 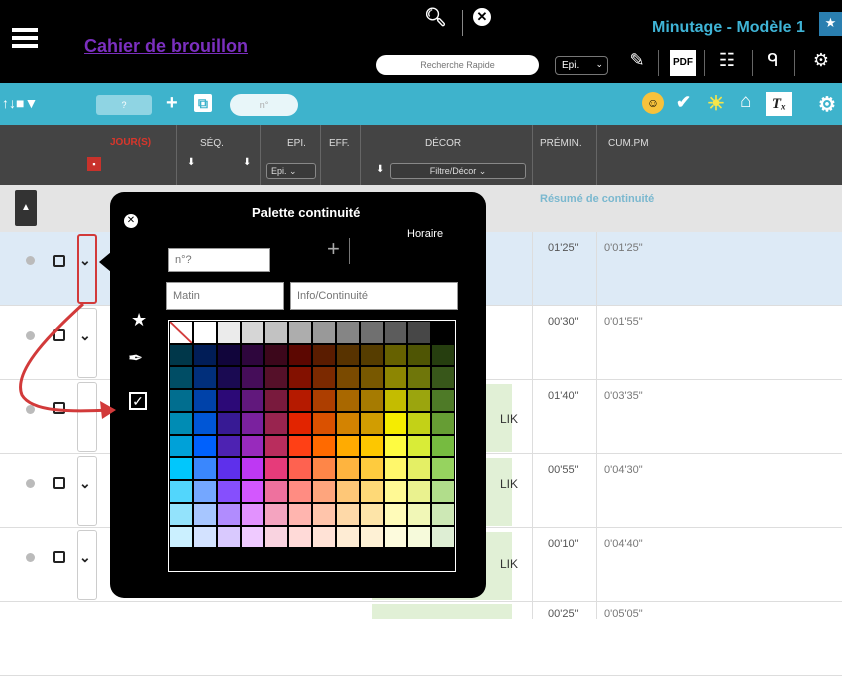 I want to click on annotation-arrow, so click(x=67, y=360).